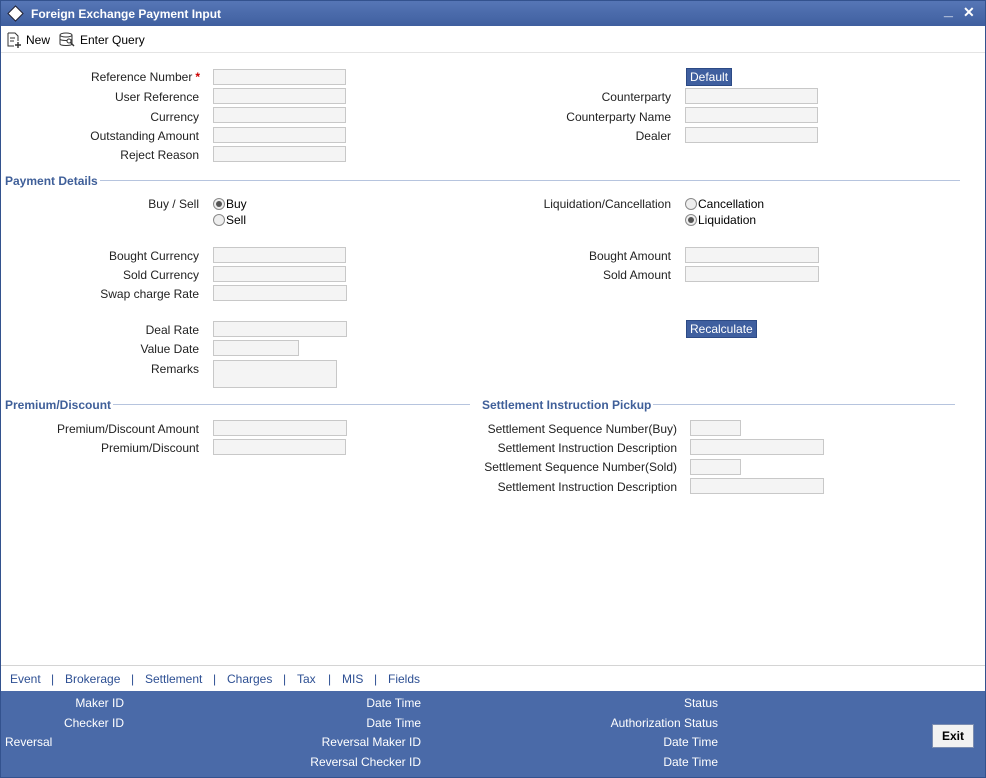  What do you see at coordinates (691, 220) in the screenshot?
I see `liquidation-radio-indicator` at bounding box center [691, 220].